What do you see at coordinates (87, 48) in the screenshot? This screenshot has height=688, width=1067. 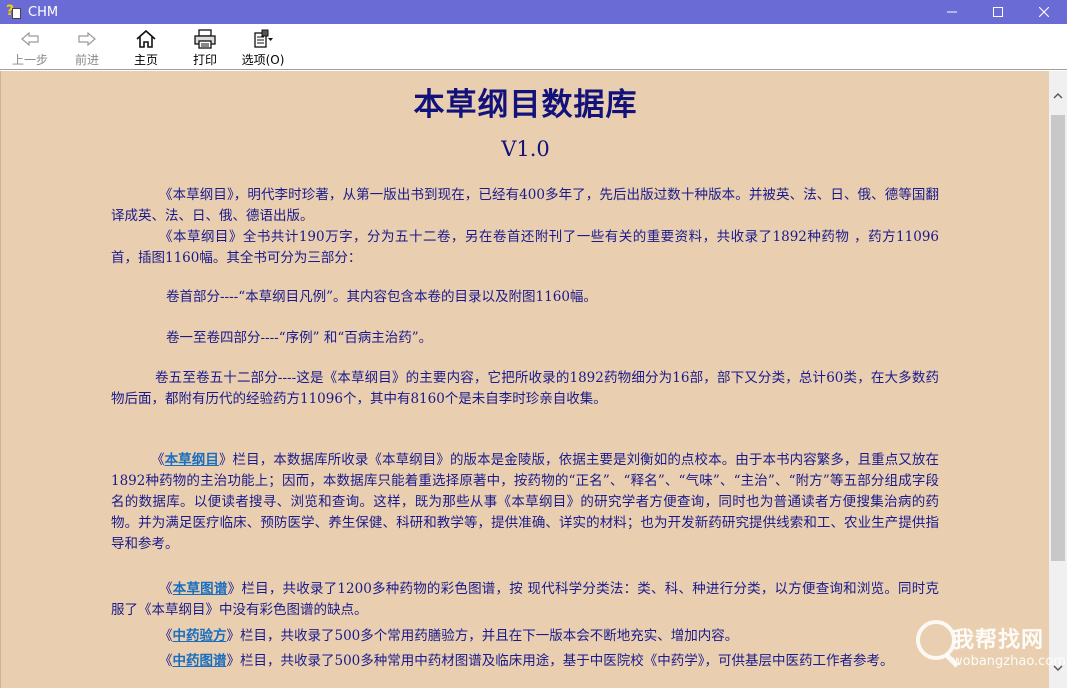 I see `forward-button: 前进` at bounding box center [87, 48].